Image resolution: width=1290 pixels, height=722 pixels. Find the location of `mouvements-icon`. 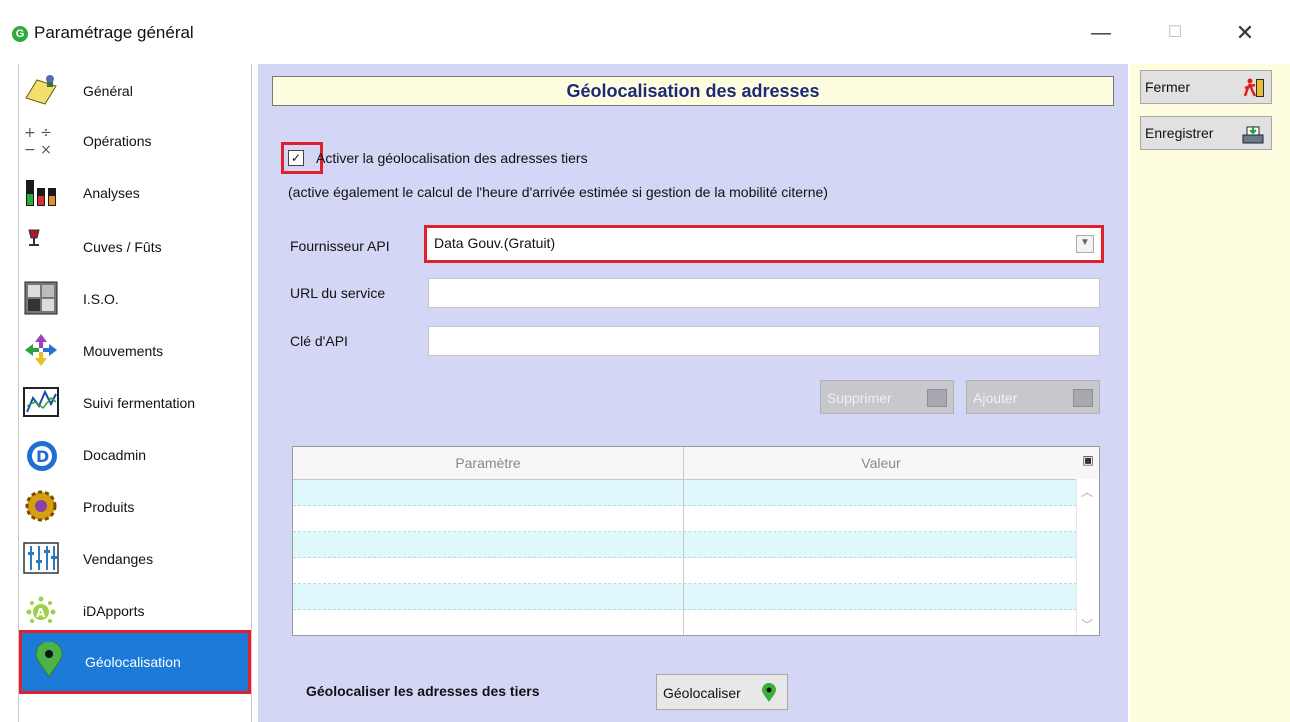

mouvements-icon is located at coordinates (41, 350).